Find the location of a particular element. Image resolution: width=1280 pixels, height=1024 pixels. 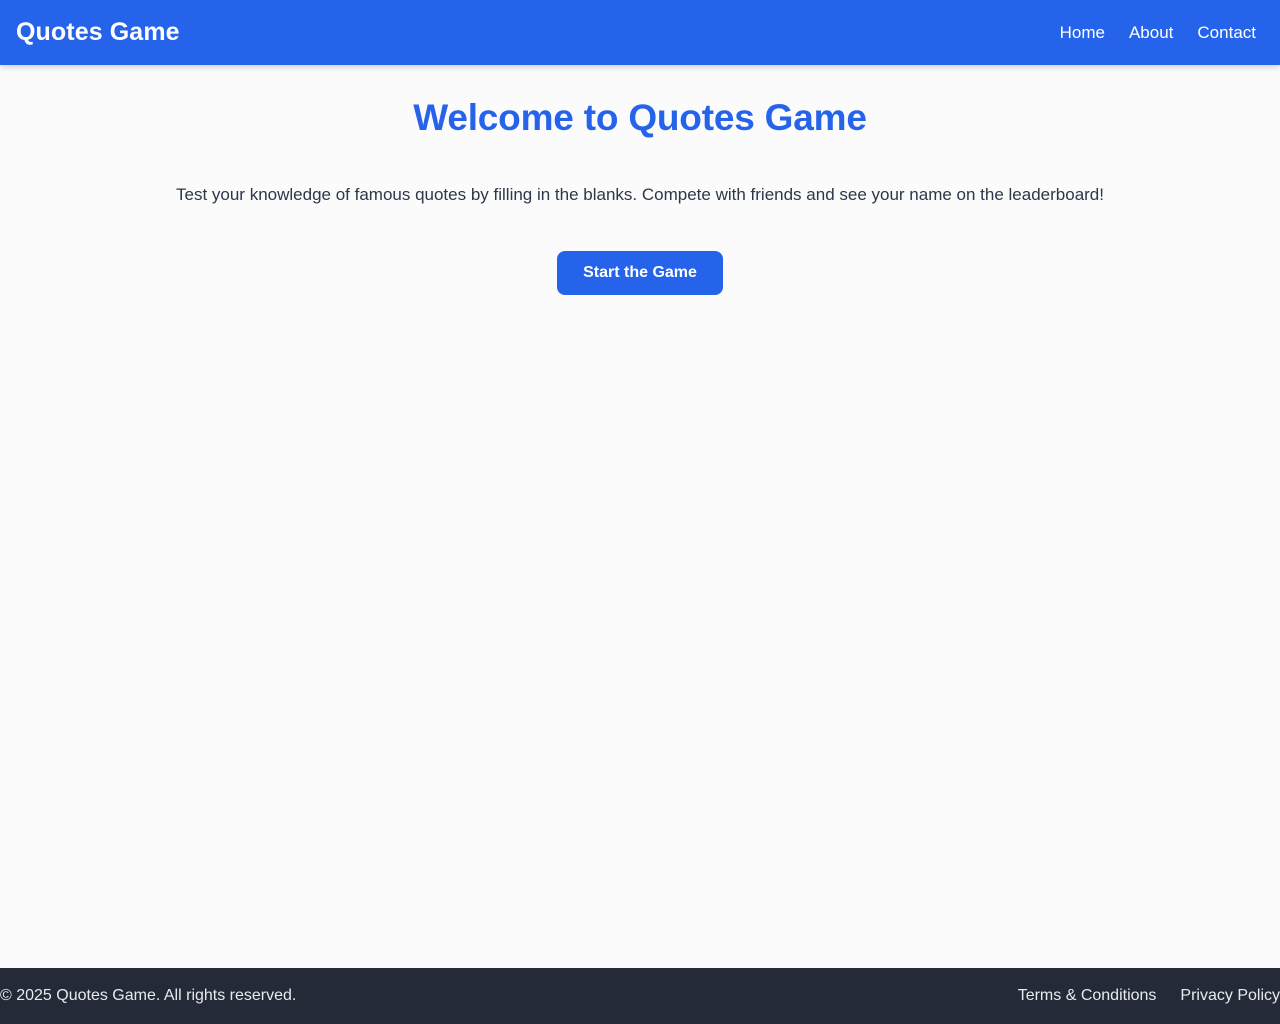

brand-logo: Quotes Game is located at coordinates (98, 32).